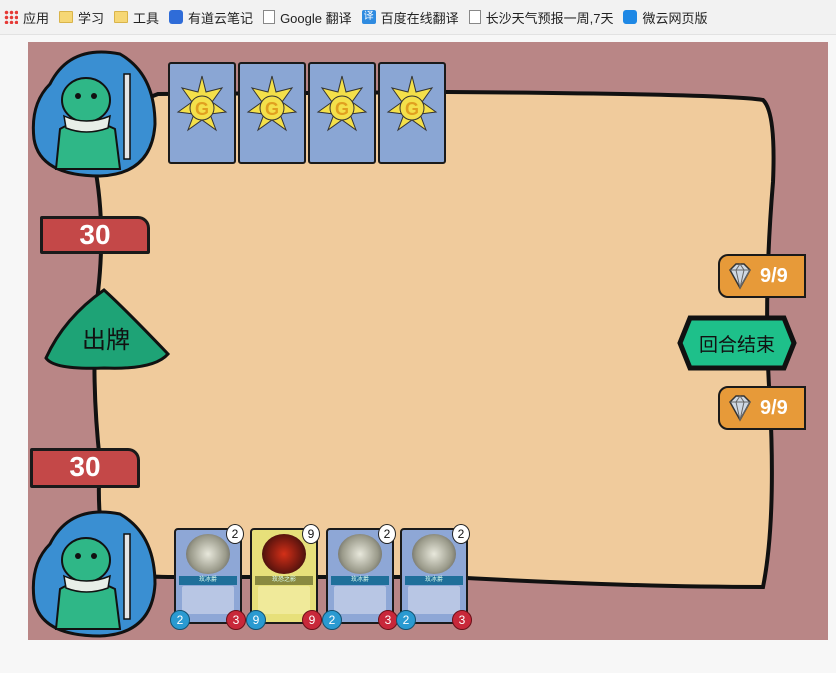 The width and height of the screenshot is (836, 673). What do you see at coordinates (774, 407) in the screenshot?
I see `player-mana-value: 9/9` at bounding box center [774, 407].